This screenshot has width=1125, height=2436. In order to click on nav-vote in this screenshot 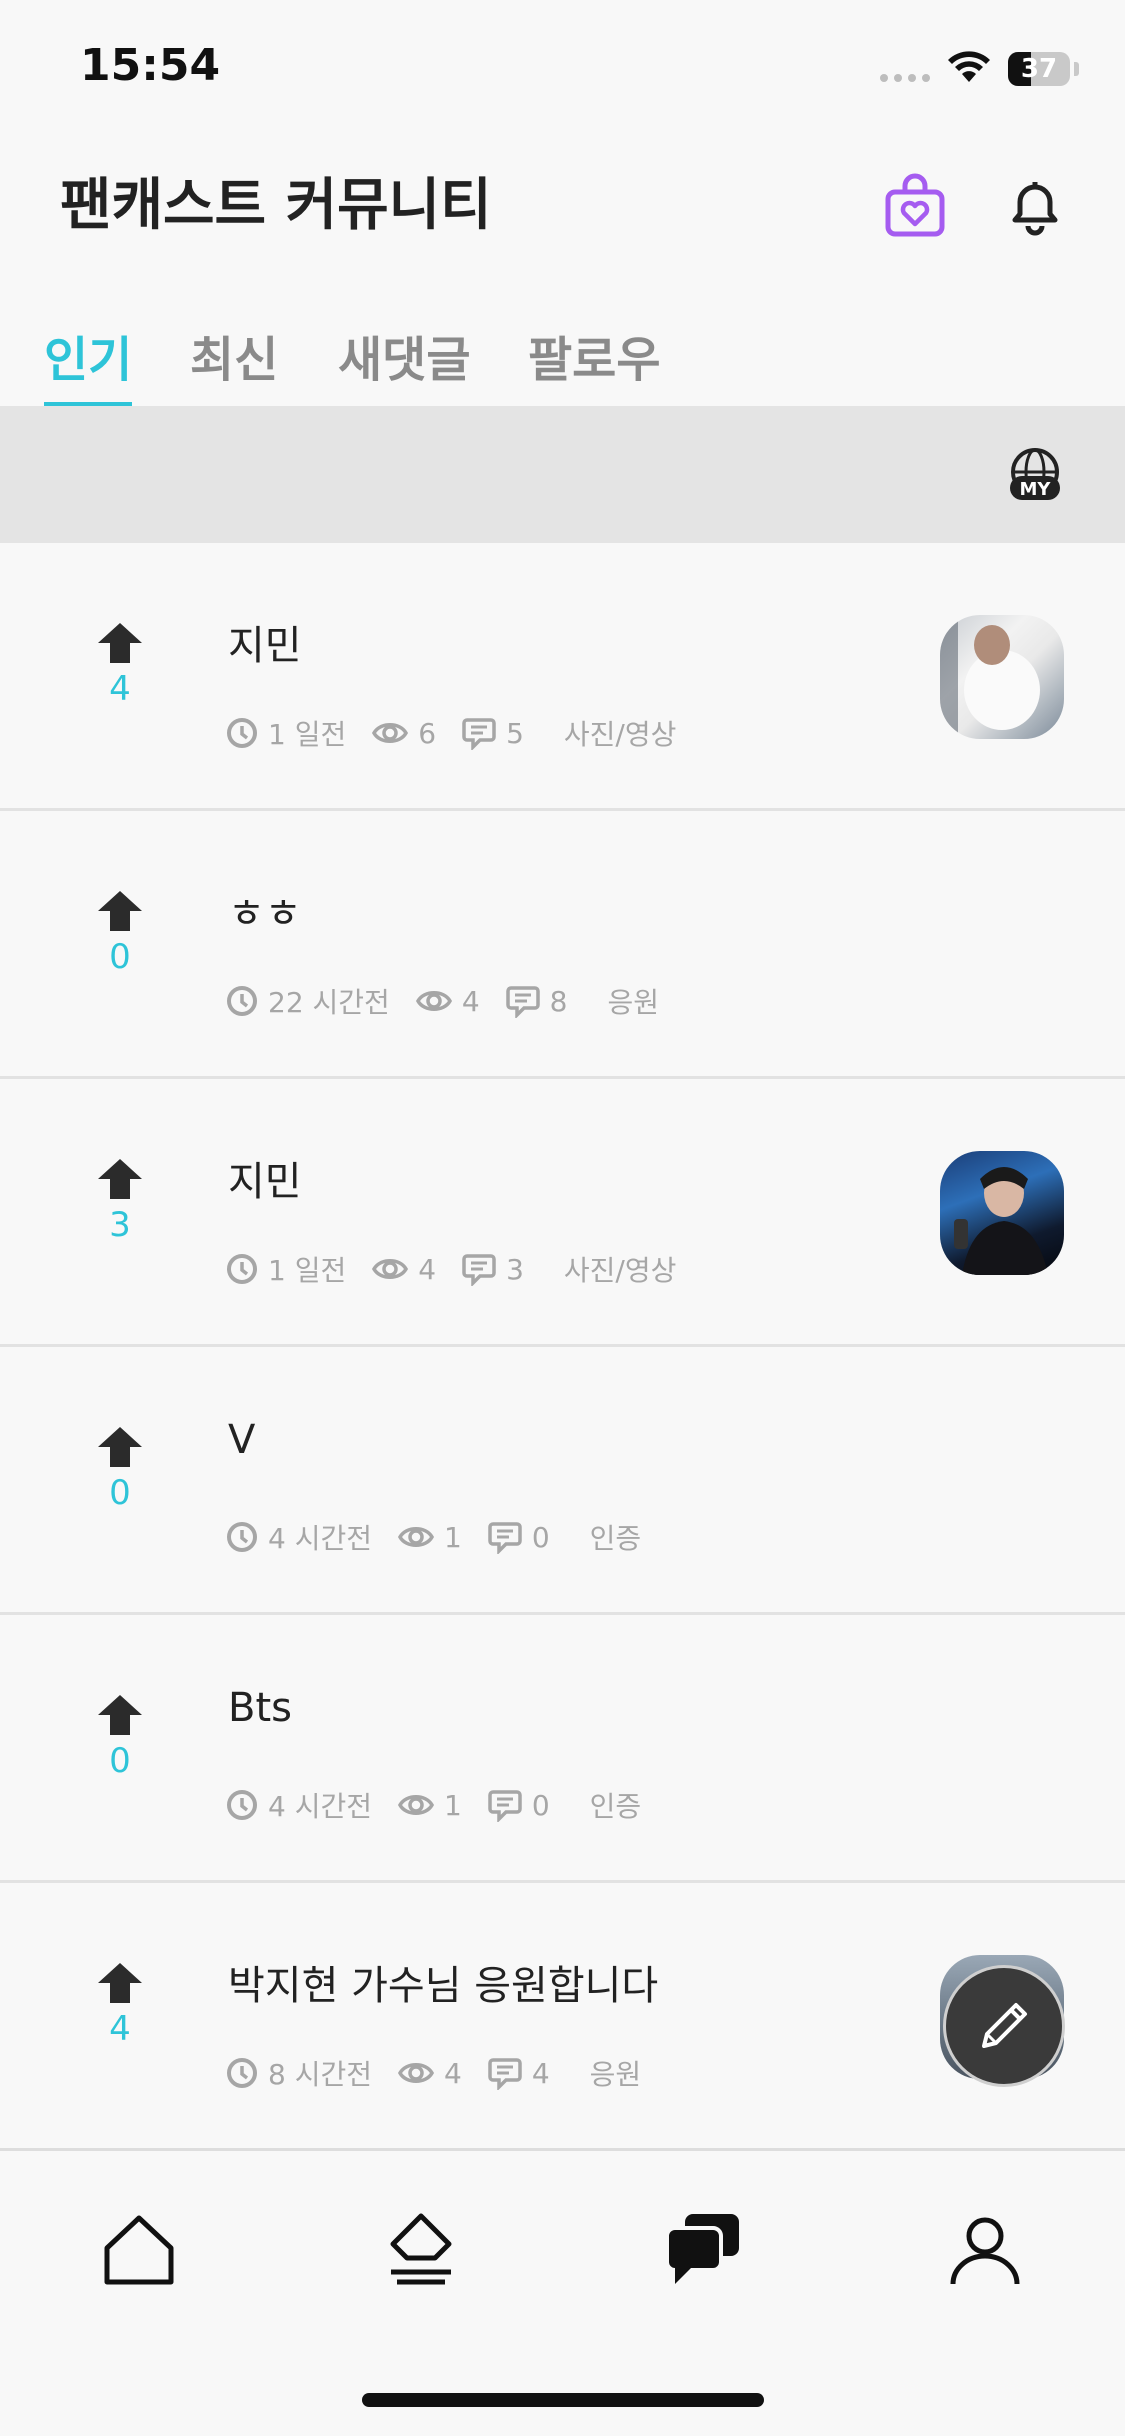, I will do `click(421, 2250)`.